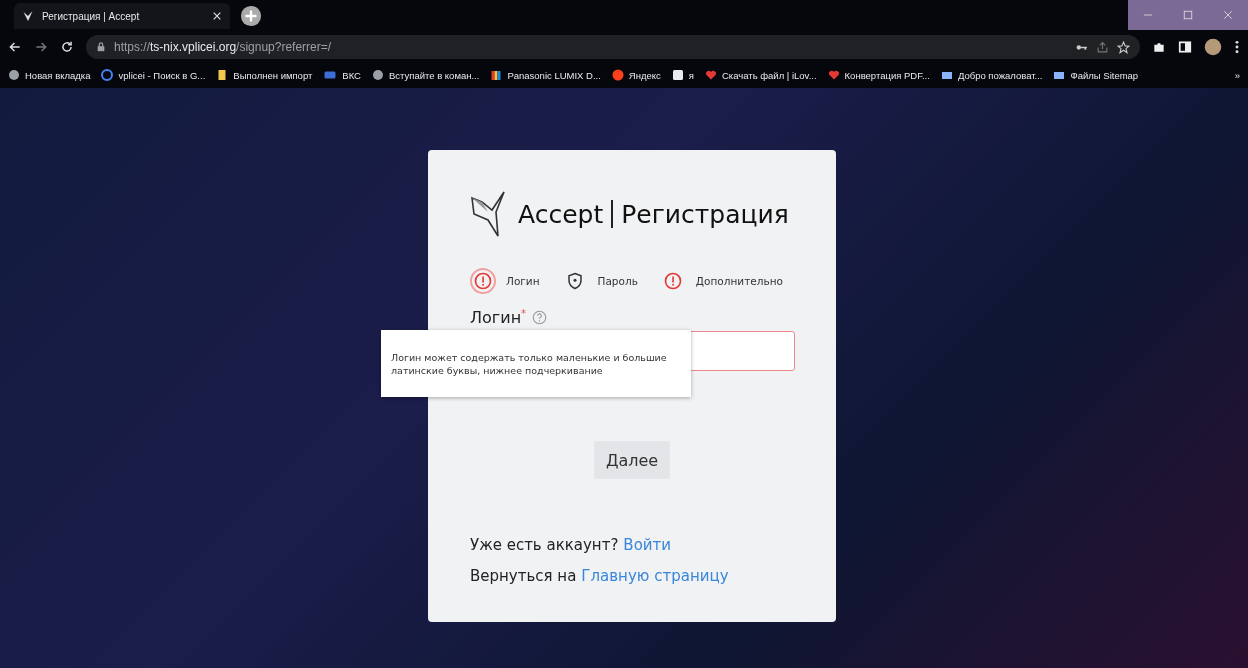 The image size is (1248, 668). Describe the element at coordinates (505, 281) in the screenshot. I see `step-tab: Логин` at that location.